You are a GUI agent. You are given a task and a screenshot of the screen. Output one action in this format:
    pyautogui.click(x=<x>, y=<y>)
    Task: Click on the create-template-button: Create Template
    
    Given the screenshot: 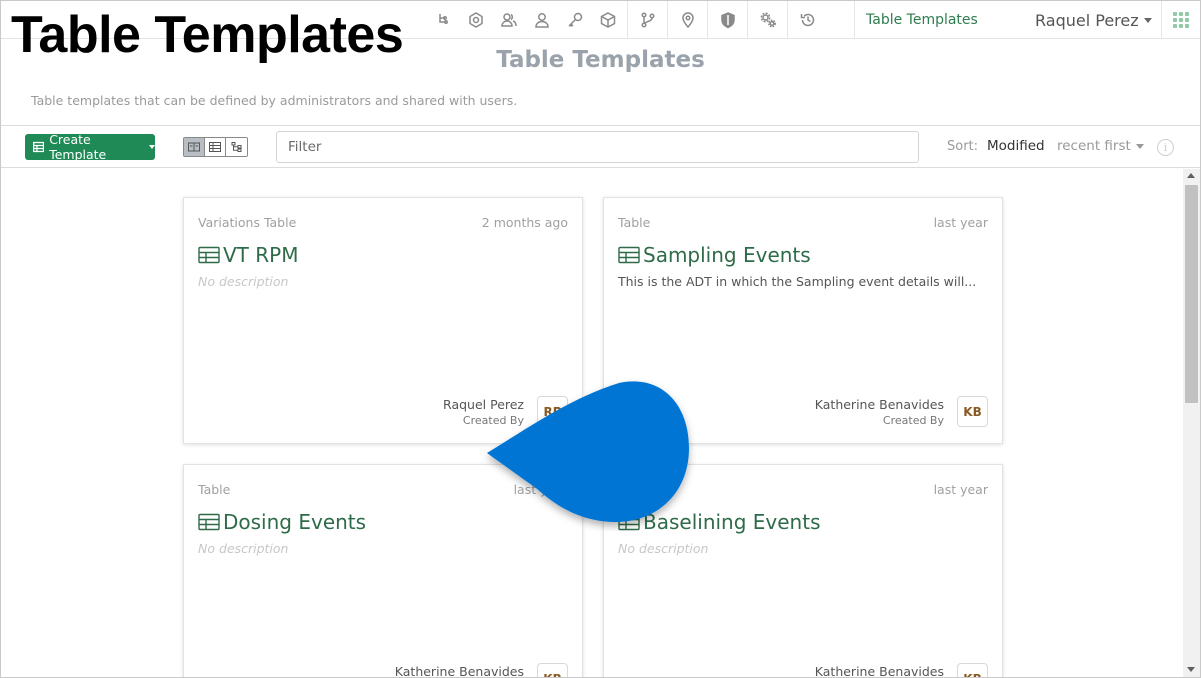 What is the action you would take?
    pyautogui.click(x=90, y=147)
    